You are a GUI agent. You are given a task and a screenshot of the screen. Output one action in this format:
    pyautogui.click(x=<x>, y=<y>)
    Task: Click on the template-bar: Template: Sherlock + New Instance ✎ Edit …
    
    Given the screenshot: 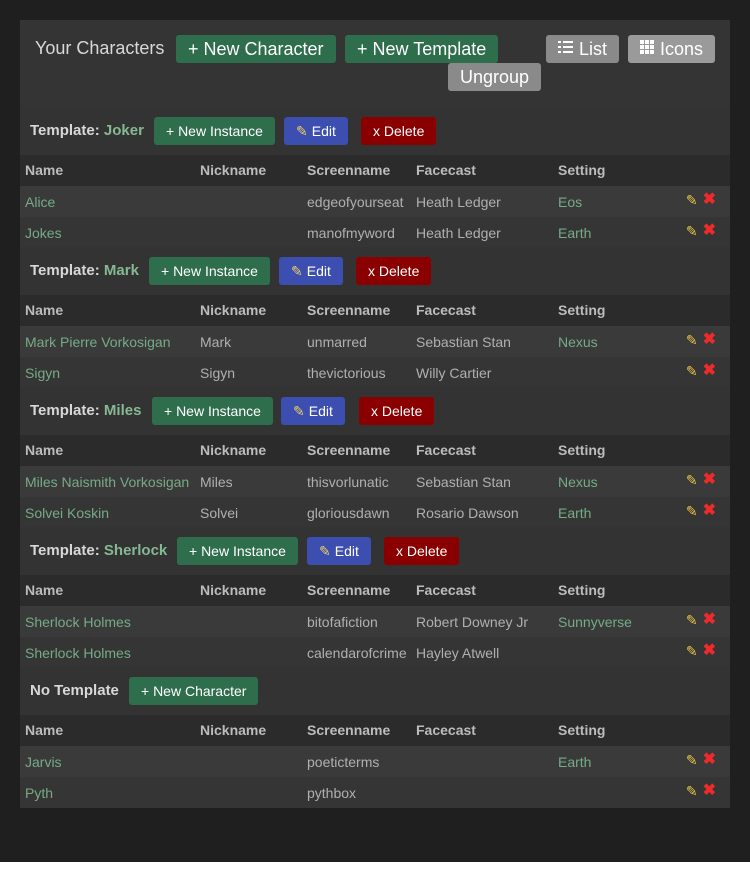 What is the action you would take?
    pyautogui.click(x=375, y=551)
    